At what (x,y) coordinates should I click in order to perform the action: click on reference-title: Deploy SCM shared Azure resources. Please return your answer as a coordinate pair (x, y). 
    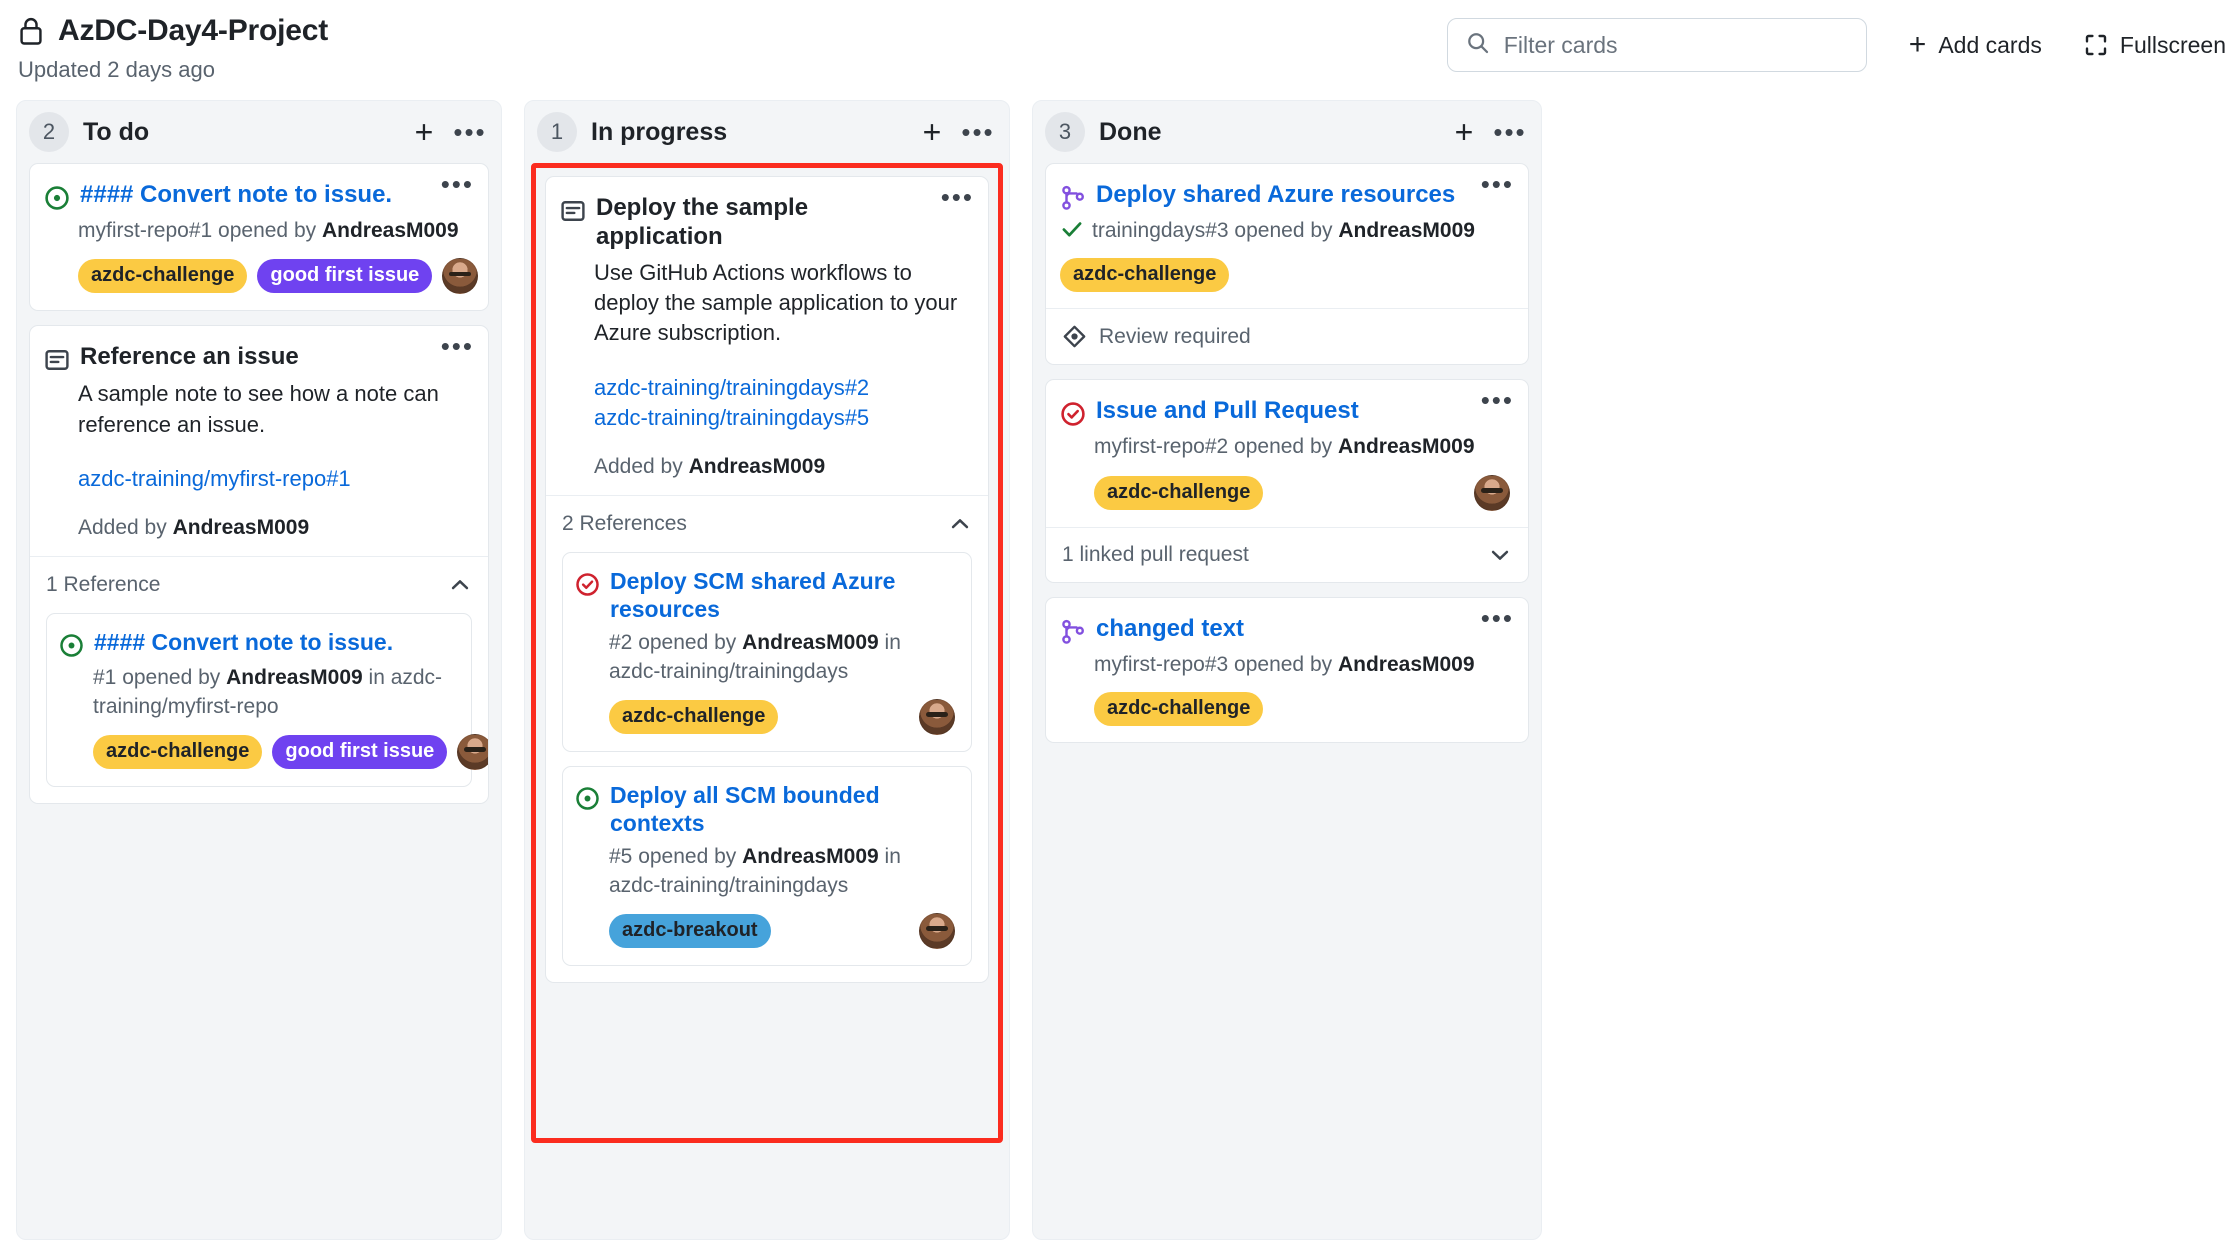
    Looking at the image, I should click on (782, 595).